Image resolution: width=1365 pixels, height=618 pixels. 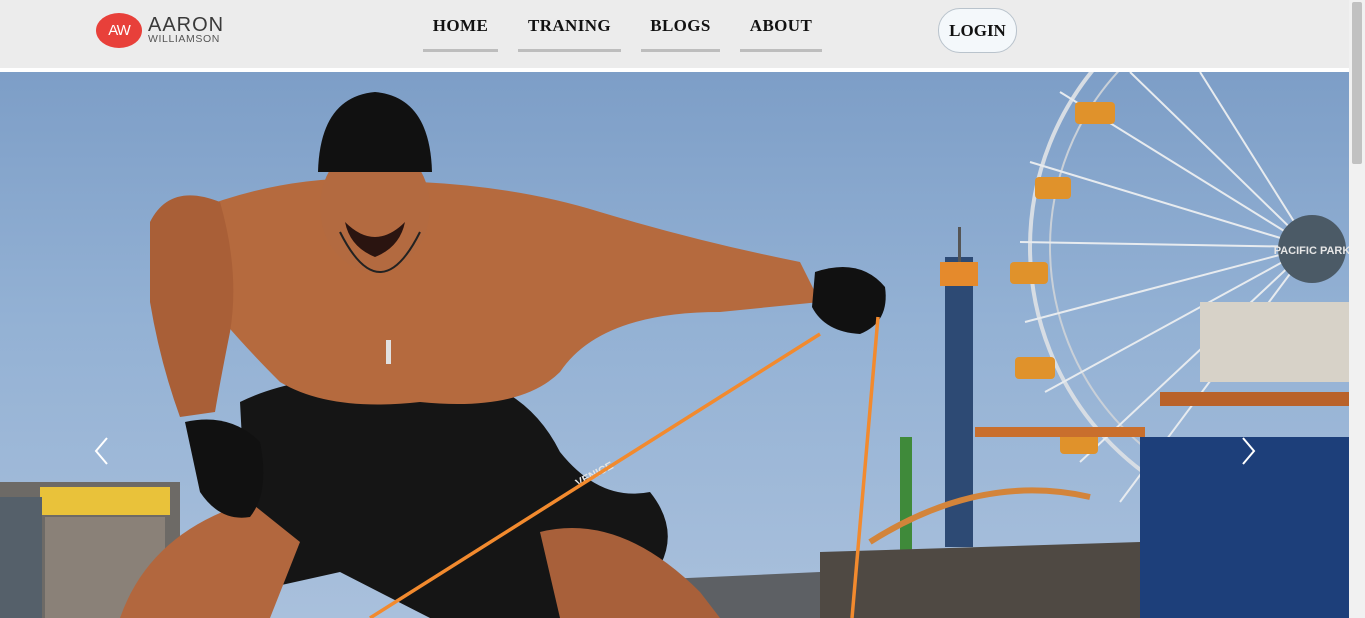 I want to click on nav-blogs: BLOGS, so click(x=680, y=30).